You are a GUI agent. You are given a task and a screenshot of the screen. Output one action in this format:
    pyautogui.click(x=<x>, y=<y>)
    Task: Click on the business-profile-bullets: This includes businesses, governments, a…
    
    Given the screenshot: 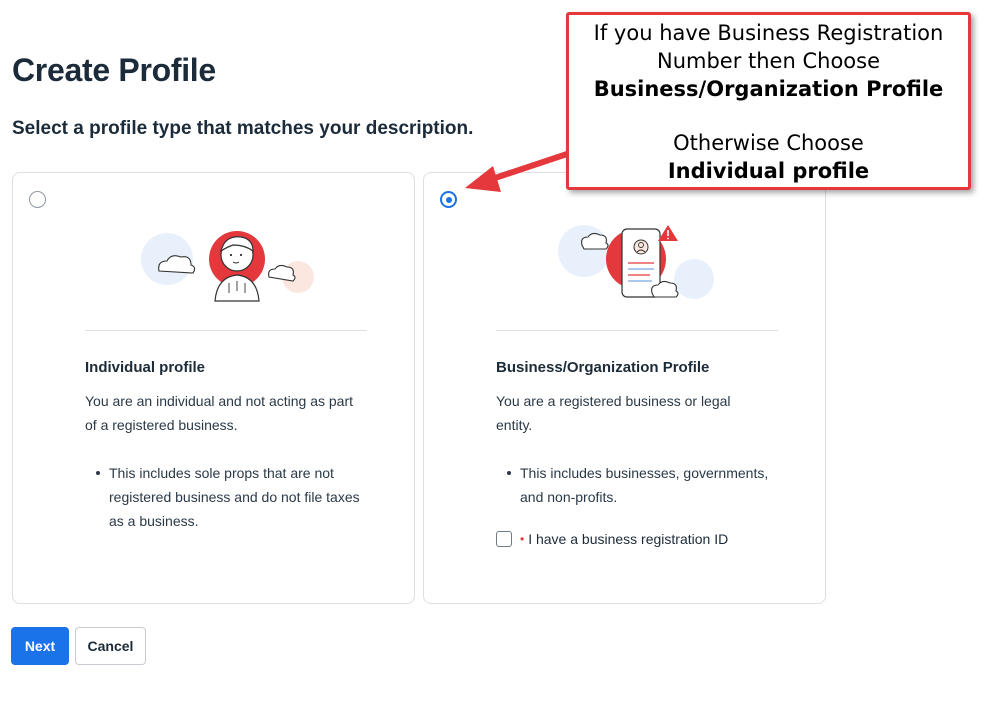 What is the action you would take?
    pyautogui.click(x=636, y=485)
    